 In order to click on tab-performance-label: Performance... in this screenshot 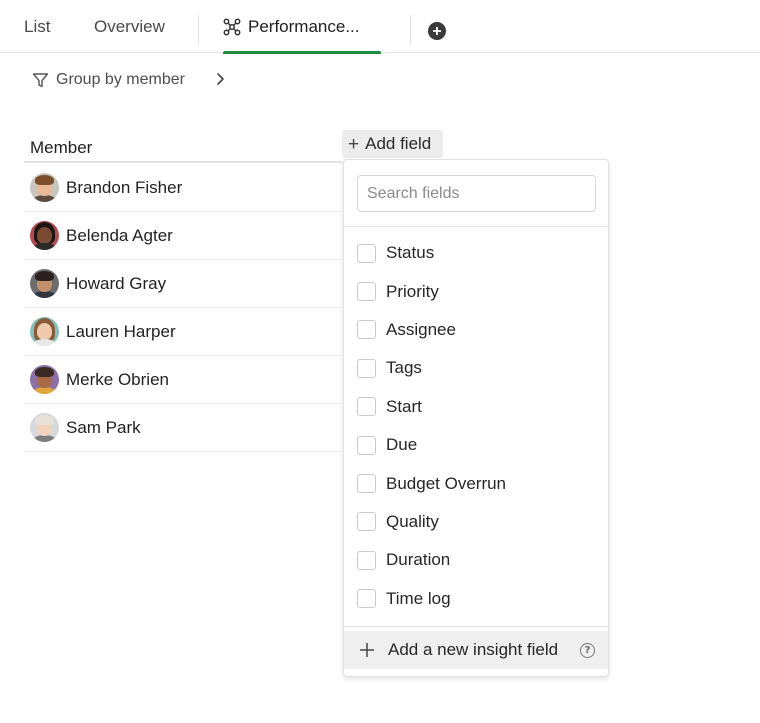, I will do `click(304, 26)`.